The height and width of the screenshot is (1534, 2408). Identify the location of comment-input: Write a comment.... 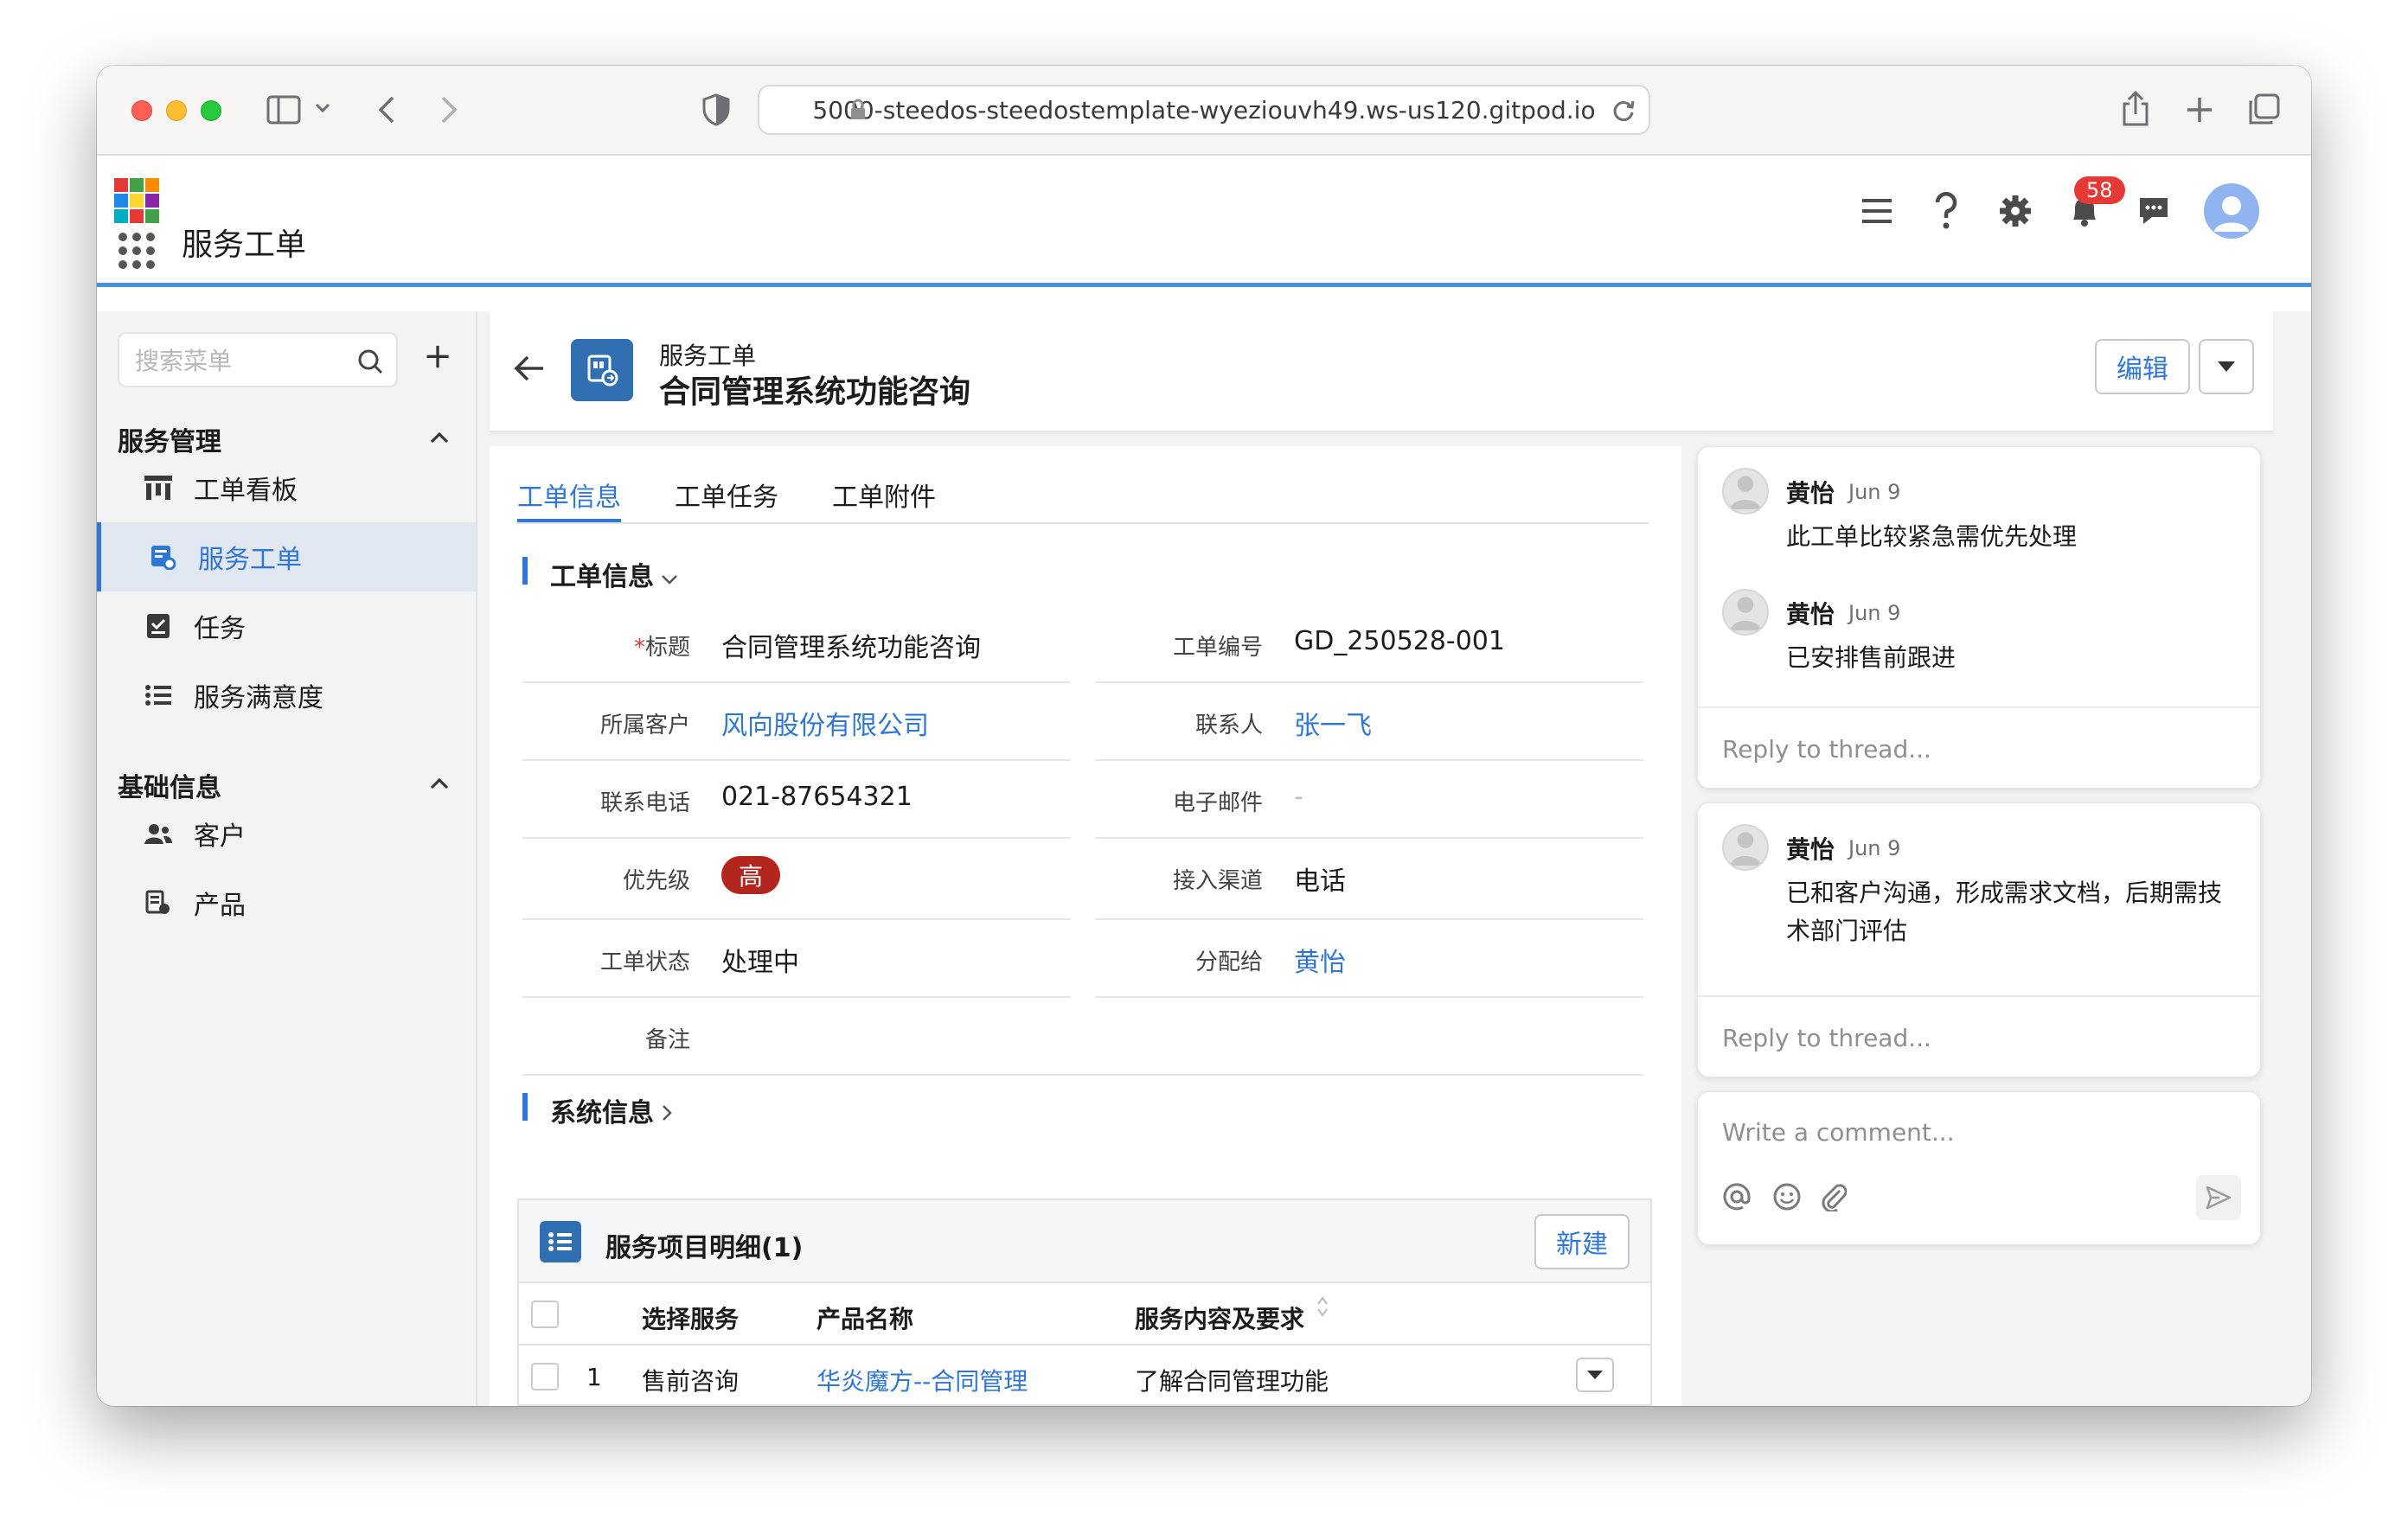
(1838, 1132).